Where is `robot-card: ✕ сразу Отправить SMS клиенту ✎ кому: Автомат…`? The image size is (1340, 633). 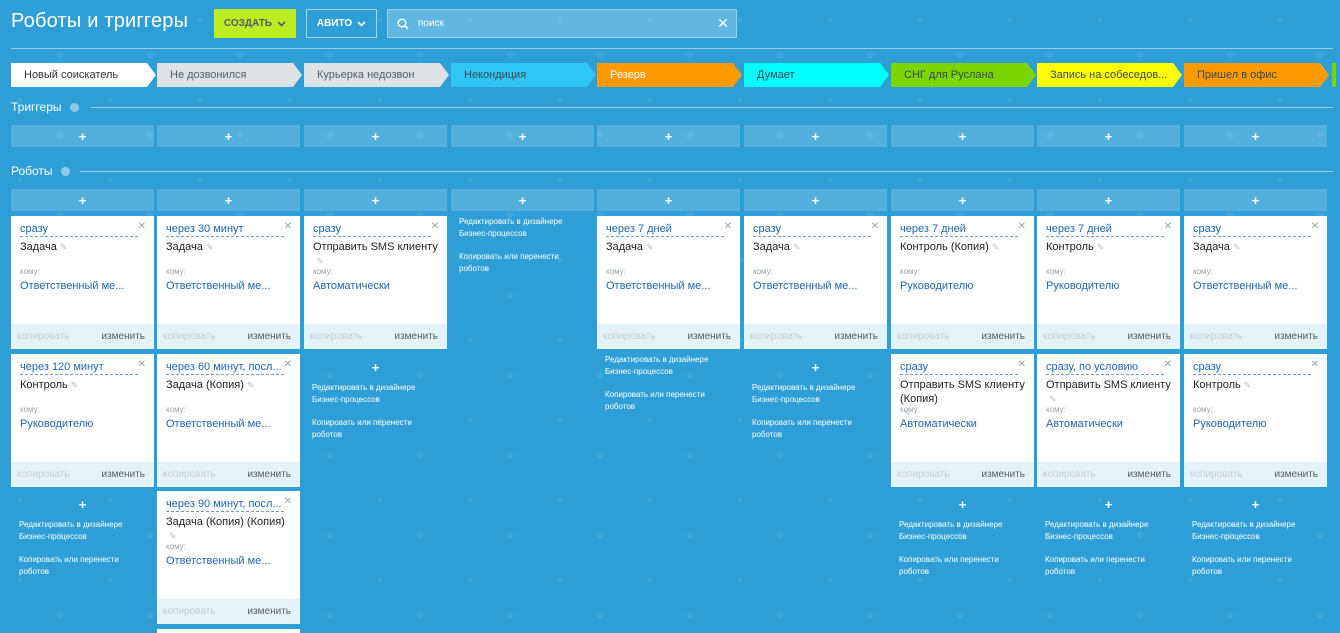 robot-card: ✕ сразу Отправить SMS клиенту ✎ кому: Автомат… is located at coordinates (375, 282).